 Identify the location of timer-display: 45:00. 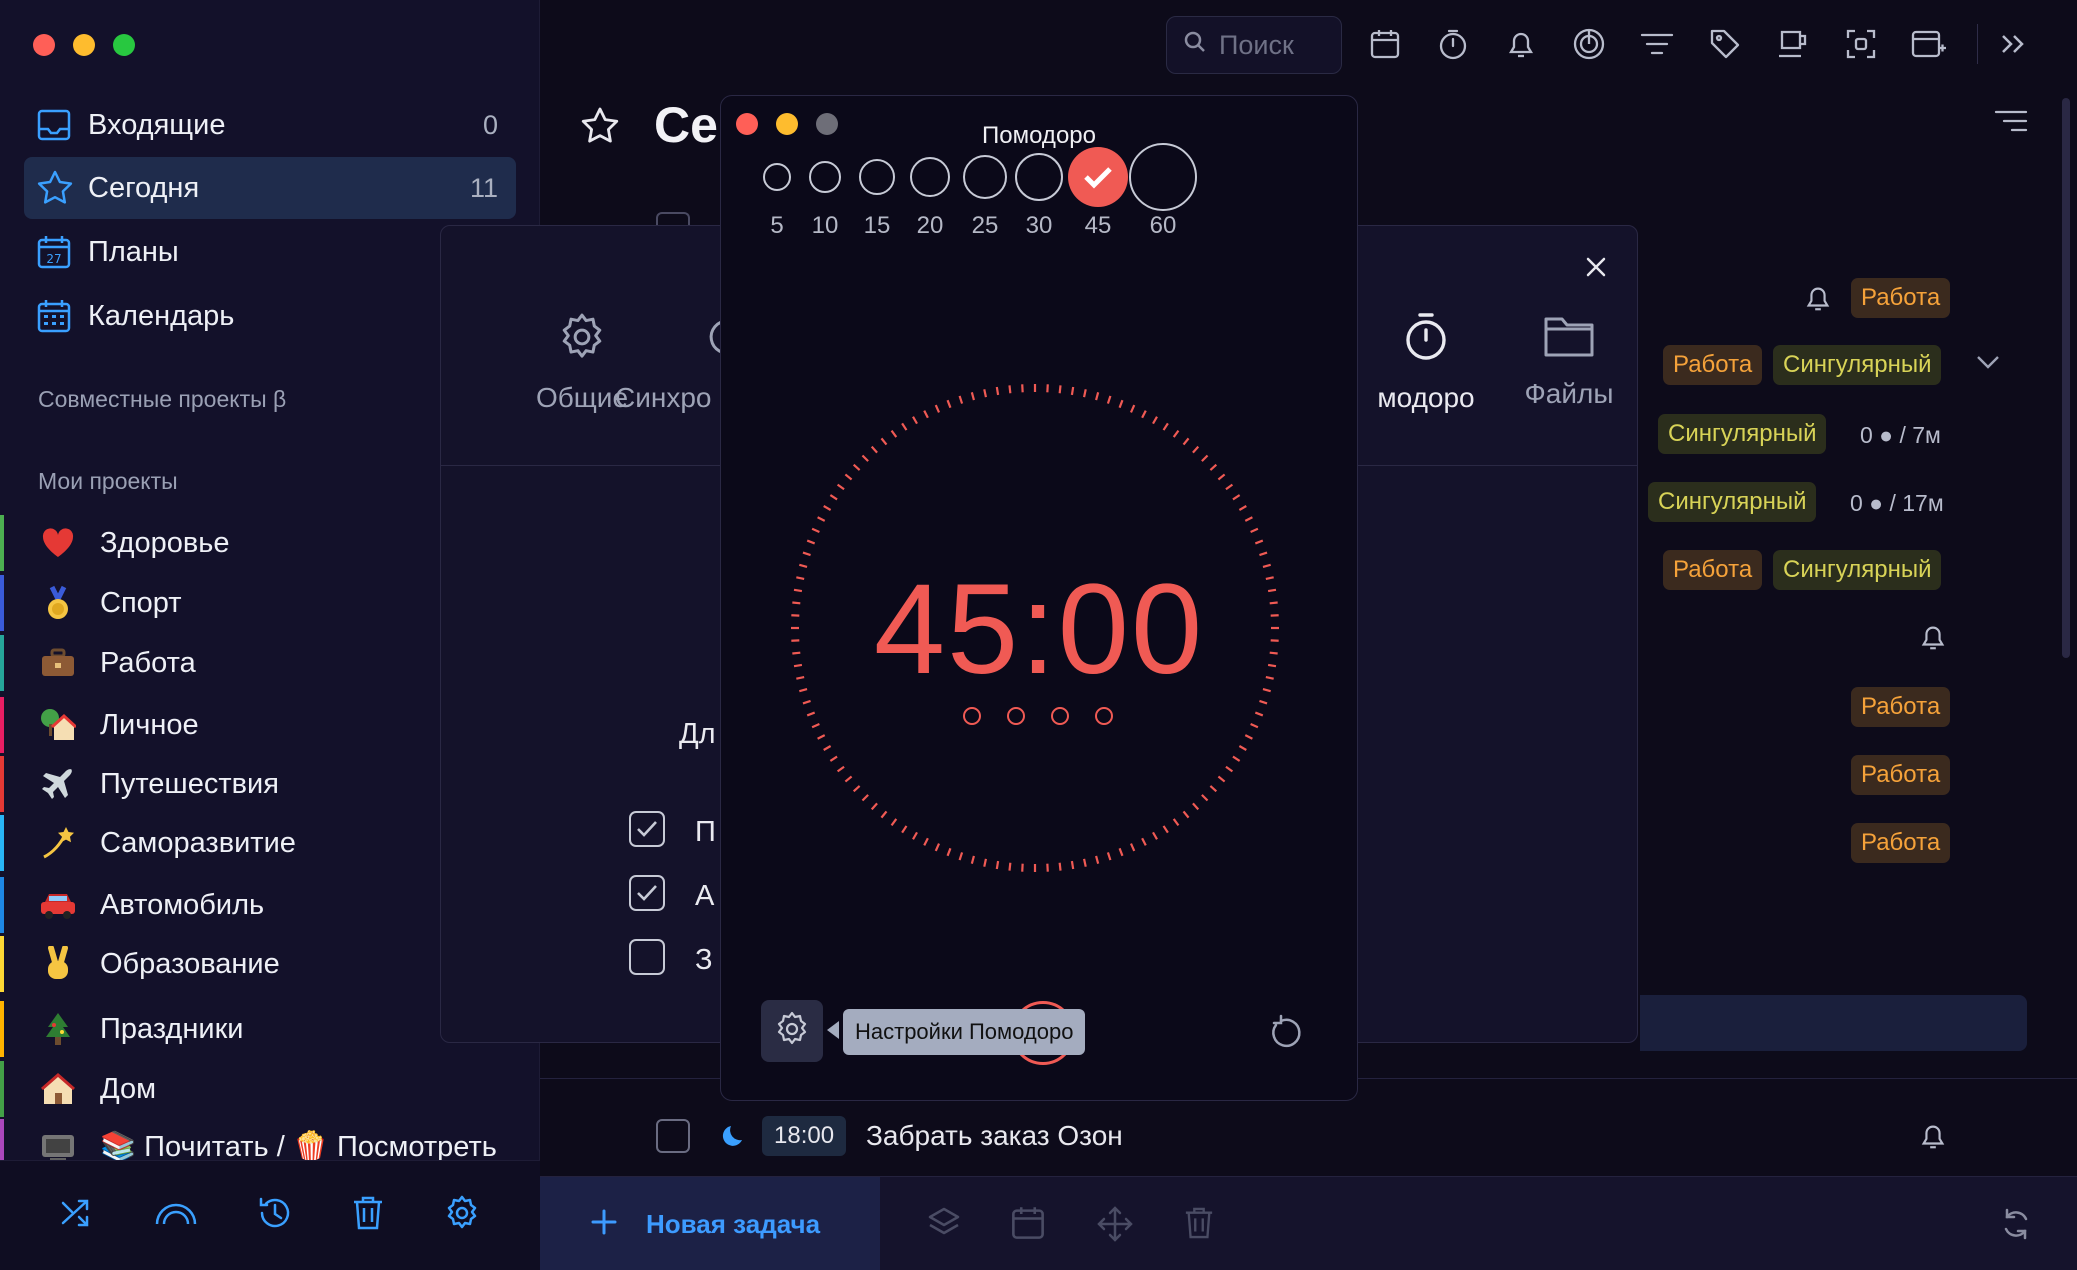
(1039, 629).